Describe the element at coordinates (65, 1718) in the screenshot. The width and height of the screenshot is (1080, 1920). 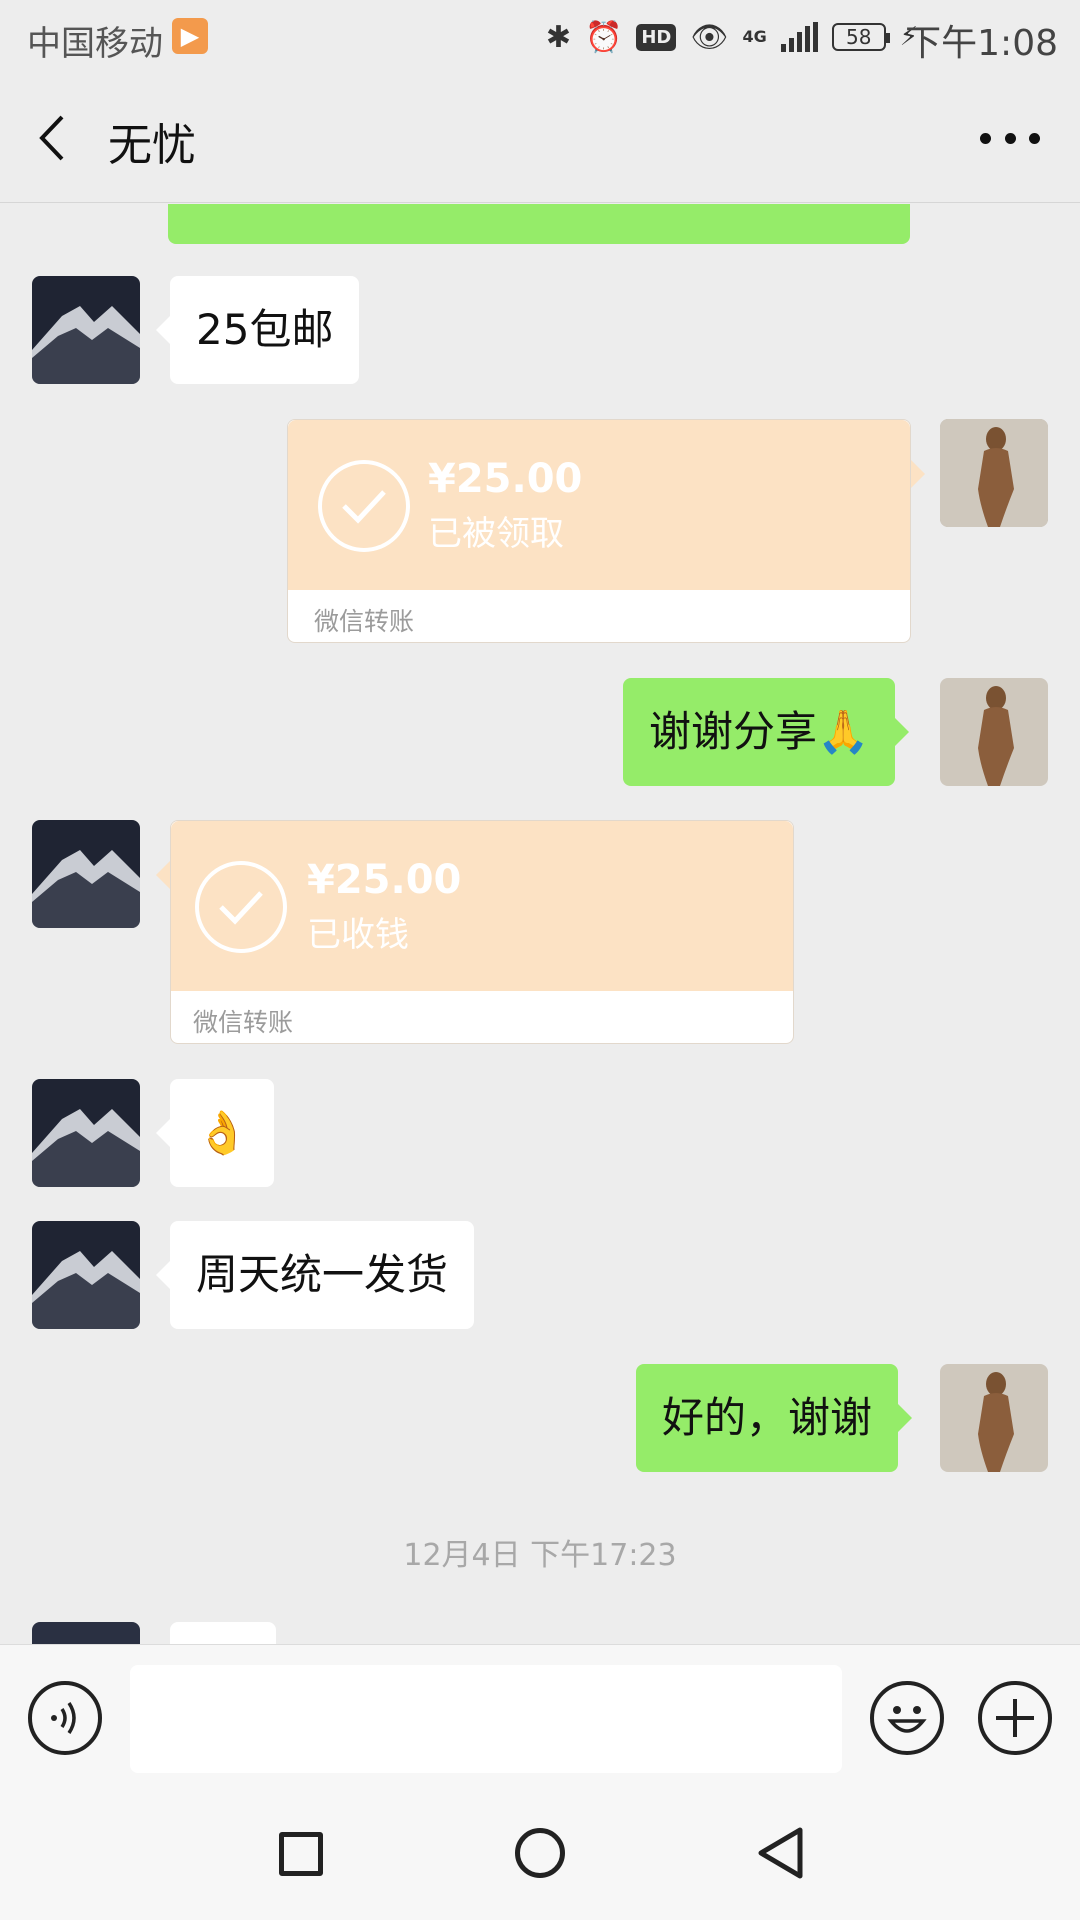
I see `voice-icon` at that location.